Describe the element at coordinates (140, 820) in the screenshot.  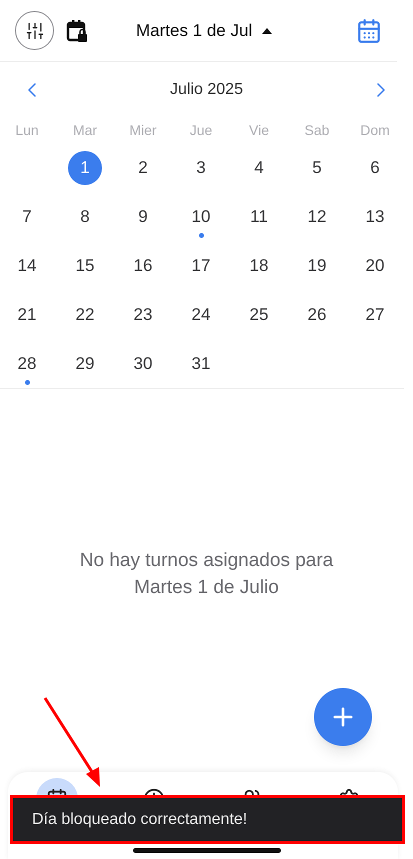
I see `toast-message: Día bloqueado correctamente!` at that location.